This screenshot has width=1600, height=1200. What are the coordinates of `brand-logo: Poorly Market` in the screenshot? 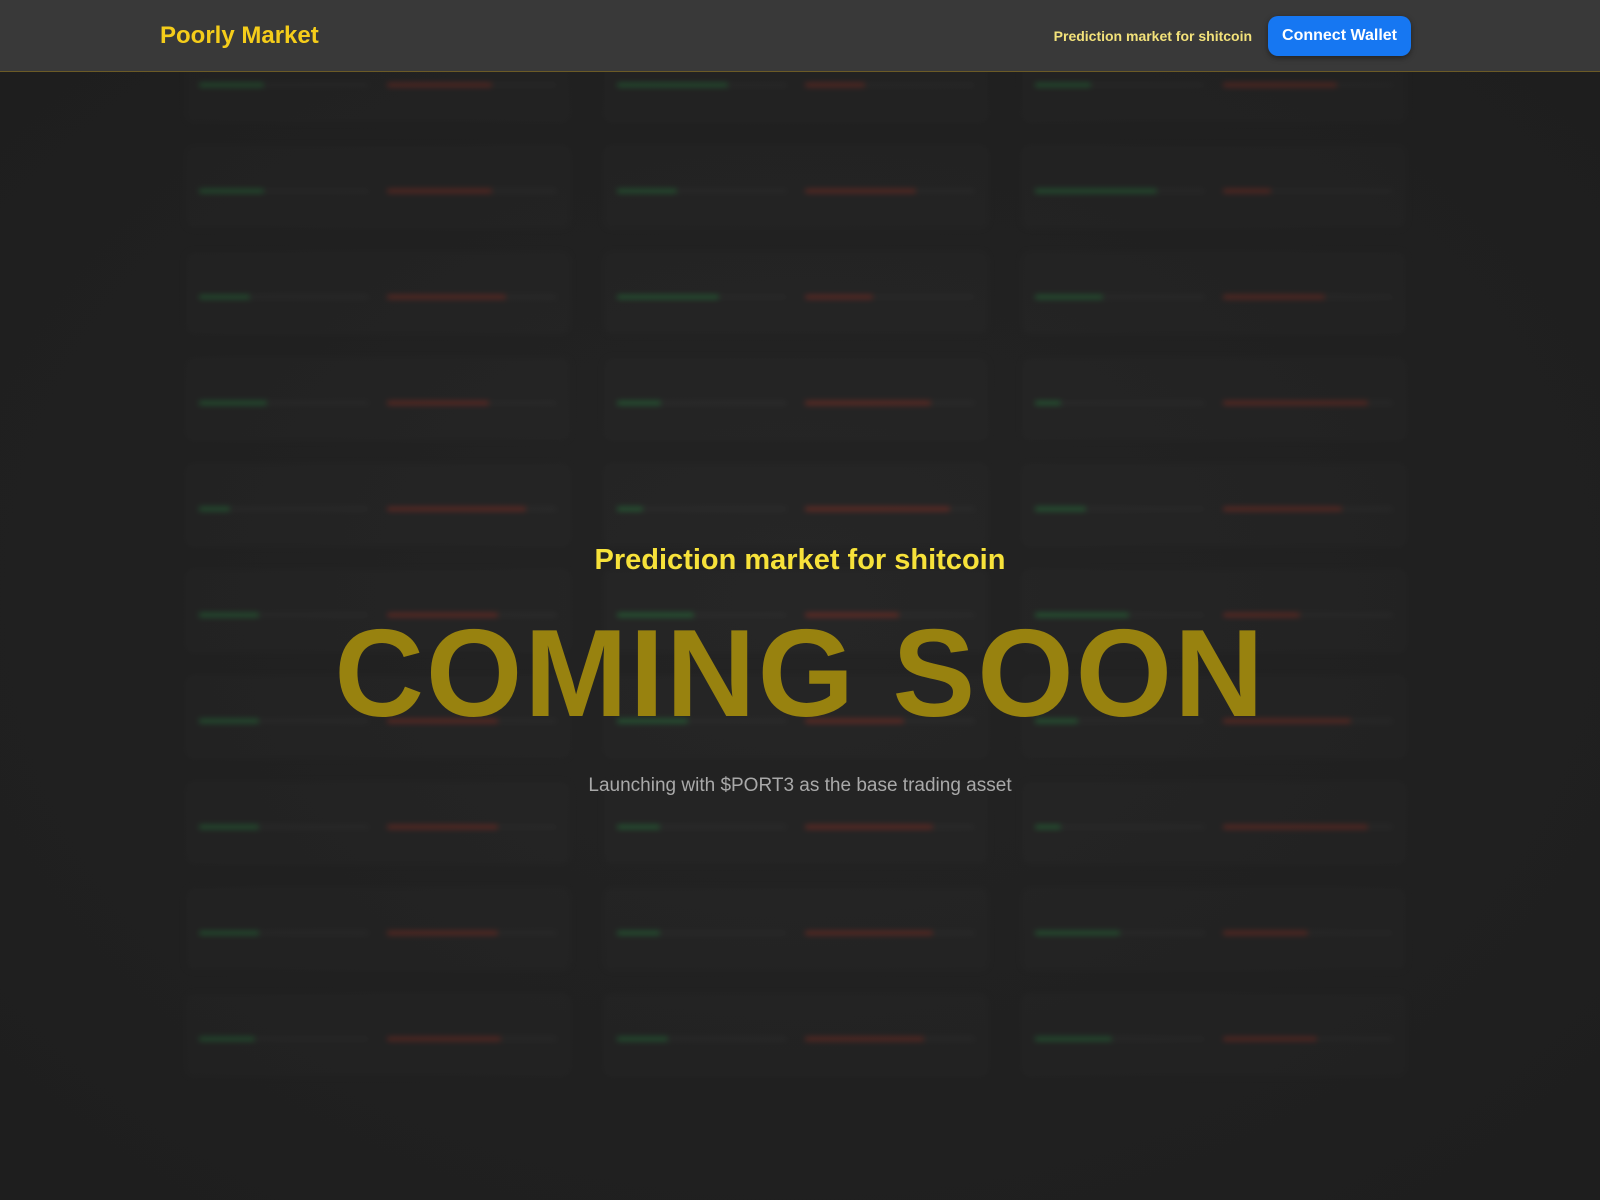 It's located at (239, 36).